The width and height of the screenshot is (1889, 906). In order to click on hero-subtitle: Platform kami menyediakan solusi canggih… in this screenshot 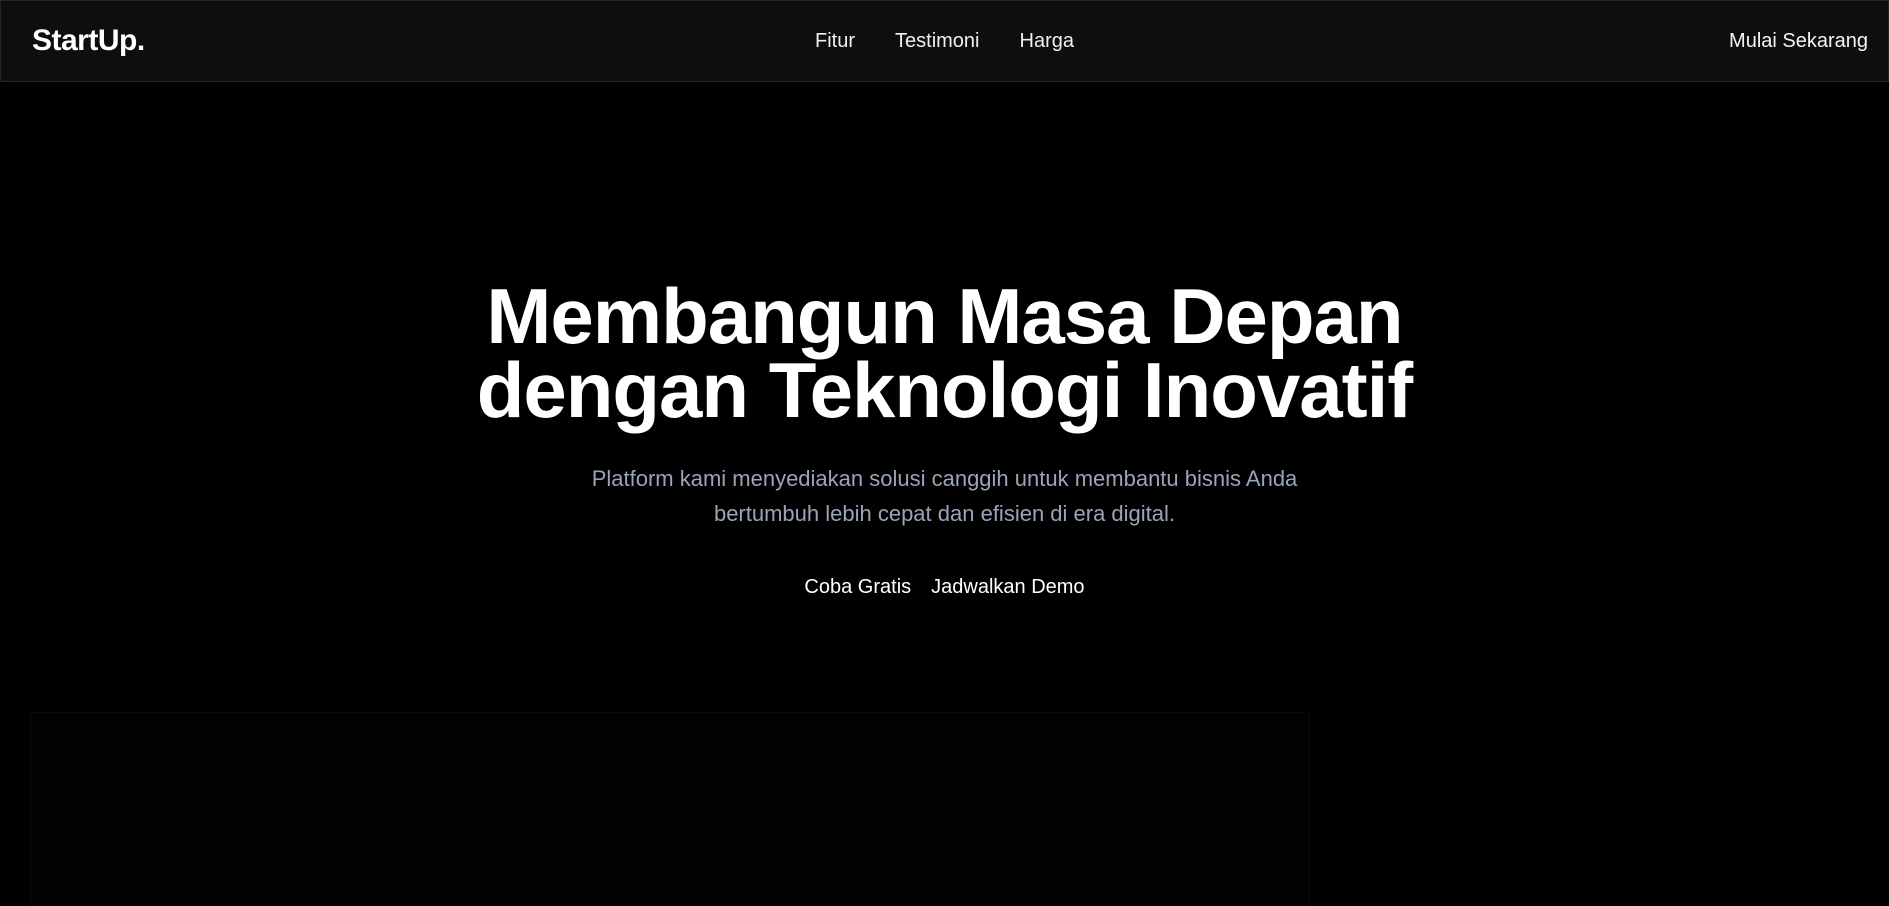, I will do `click(944, 496)`.